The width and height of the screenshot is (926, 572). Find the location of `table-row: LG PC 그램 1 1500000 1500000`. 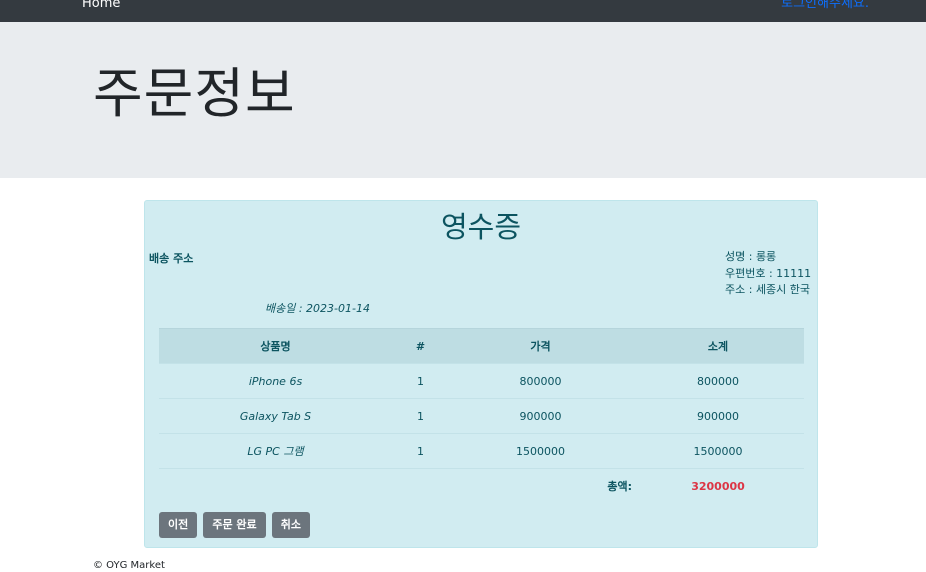

table-row: LG PC 그램 1 1500000 1500000 is located at coordinates (481, 451).